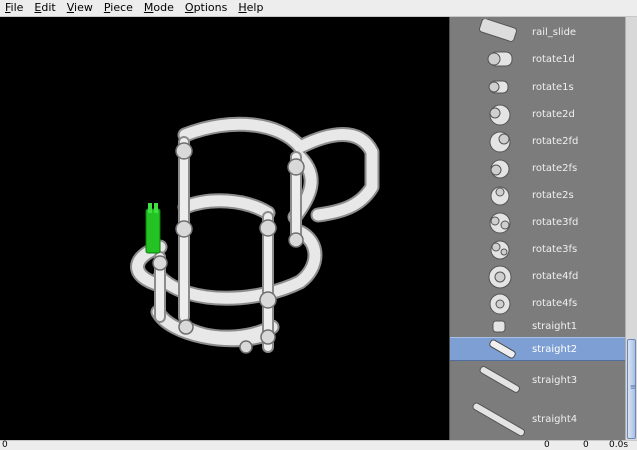  Describe the element at coordinates (500, 250) in the screenshot. I see `rotate3fs-icon` at that location.